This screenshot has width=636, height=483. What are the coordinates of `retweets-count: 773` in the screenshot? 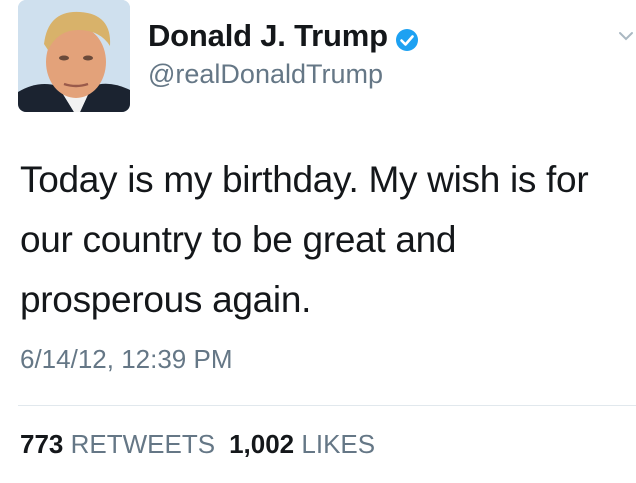 It's located at (42, 444).